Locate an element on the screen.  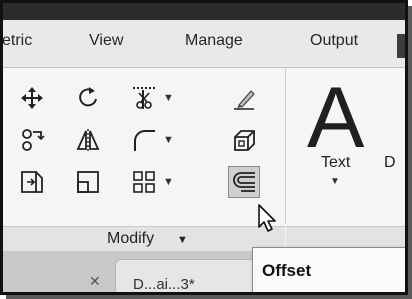
mirror-icon is located at coordinates (88, 140).